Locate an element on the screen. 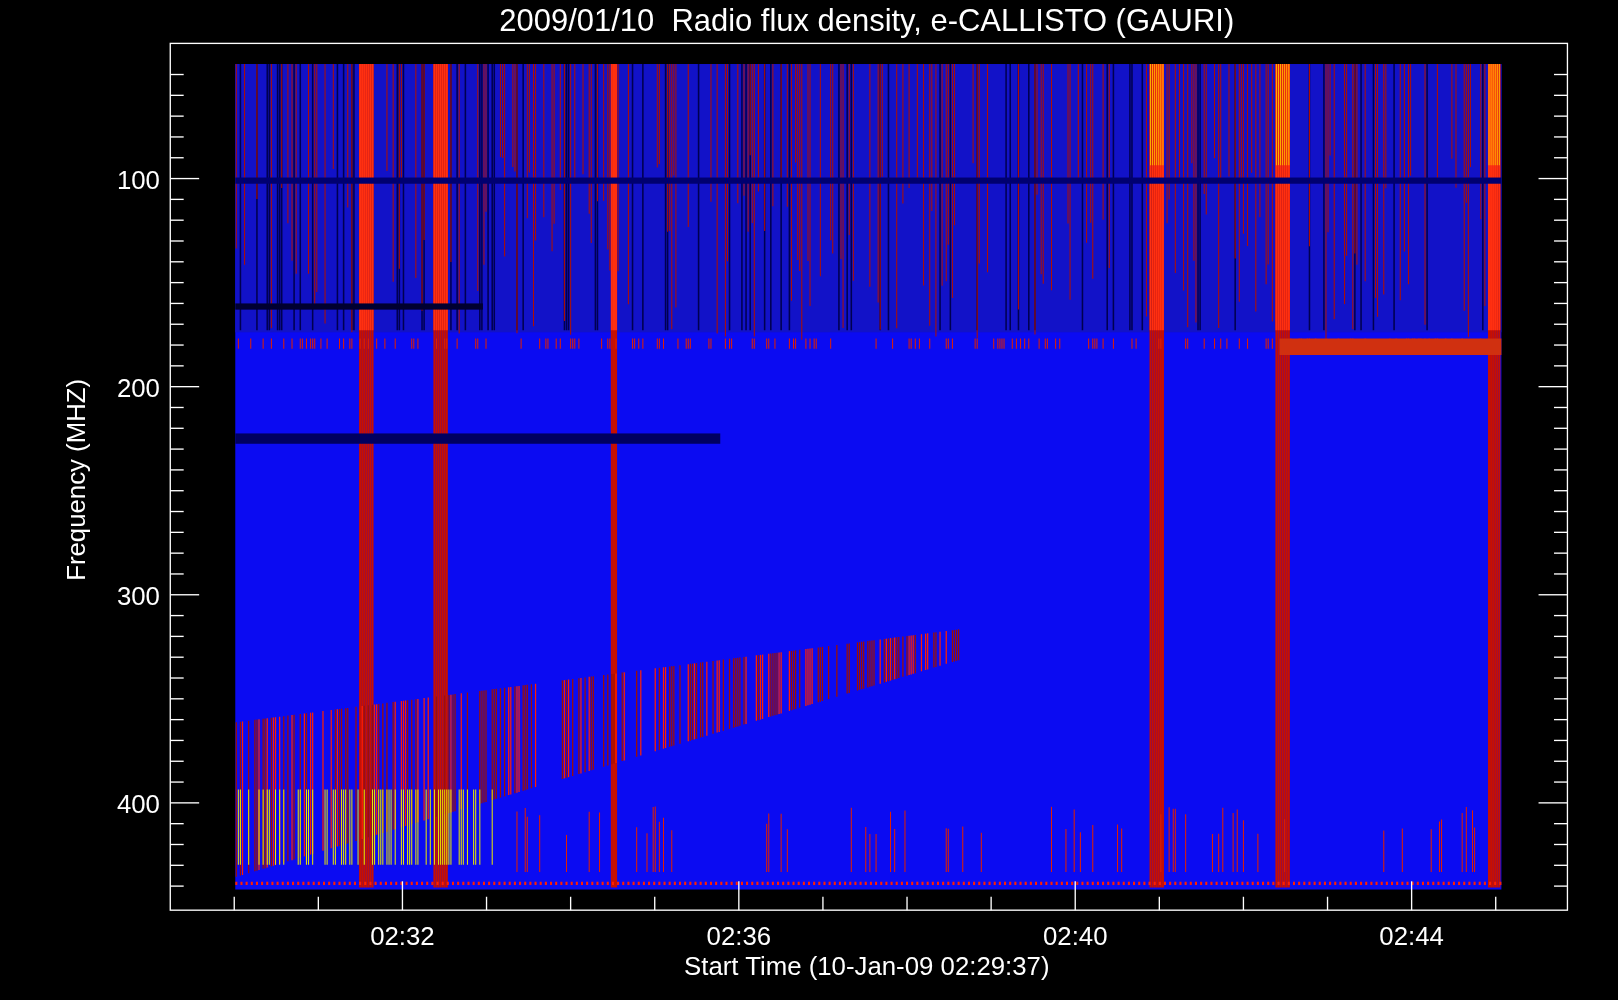  y-tick-label: 300 is located at coordinates (138, 596).